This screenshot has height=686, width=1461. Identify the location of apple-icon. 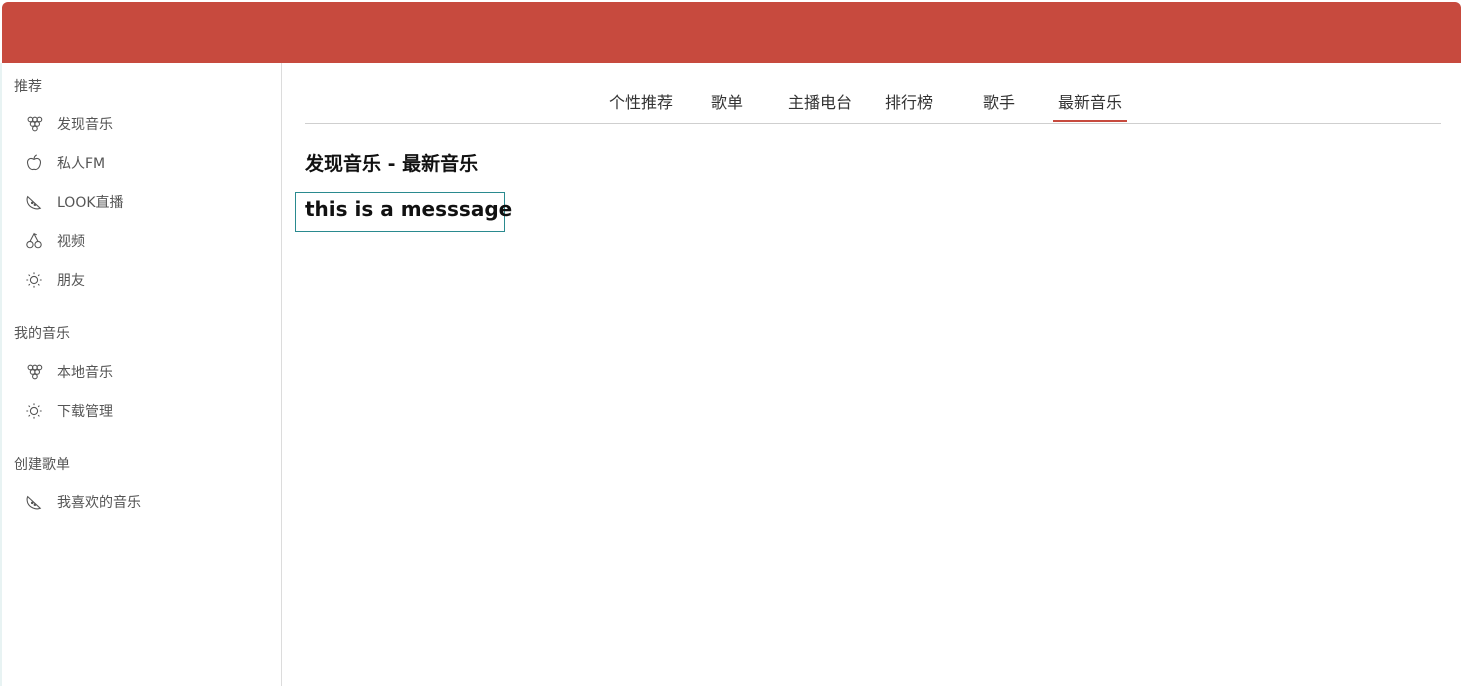
(34, 163).